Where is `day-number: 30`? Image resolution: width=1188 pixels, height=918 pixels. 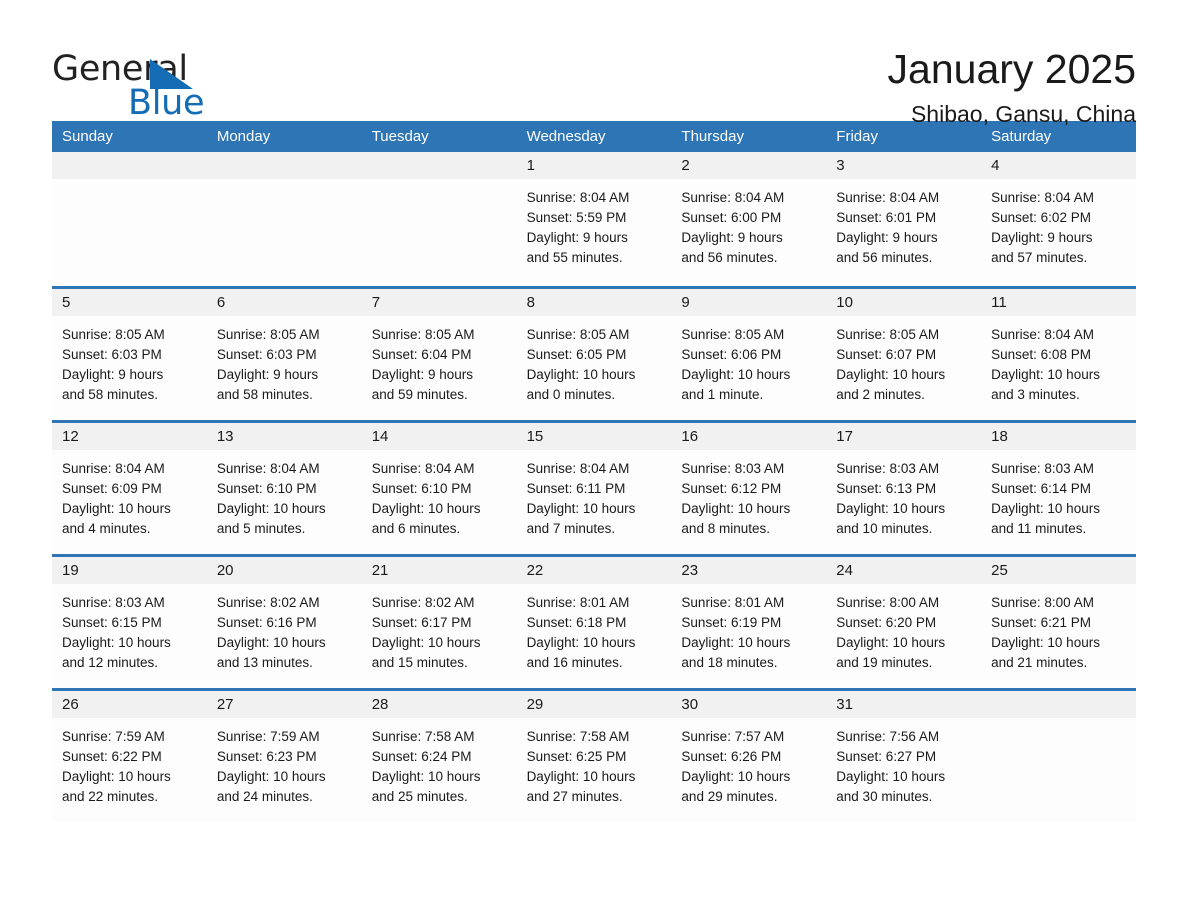 day-number: 30 is located at coordinates (749, 704).